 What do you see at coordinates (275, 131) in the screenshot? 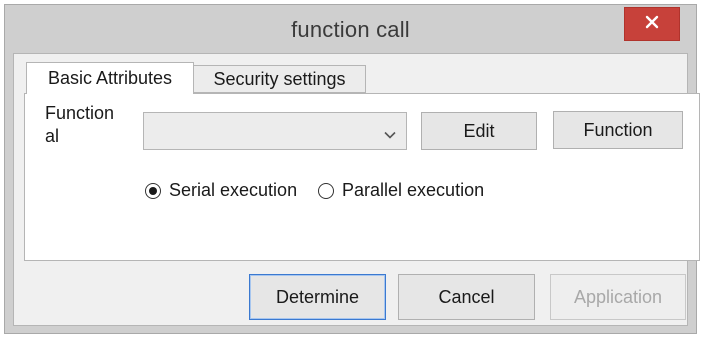
I see `function-dropdown` at bounding box center [275, 131].